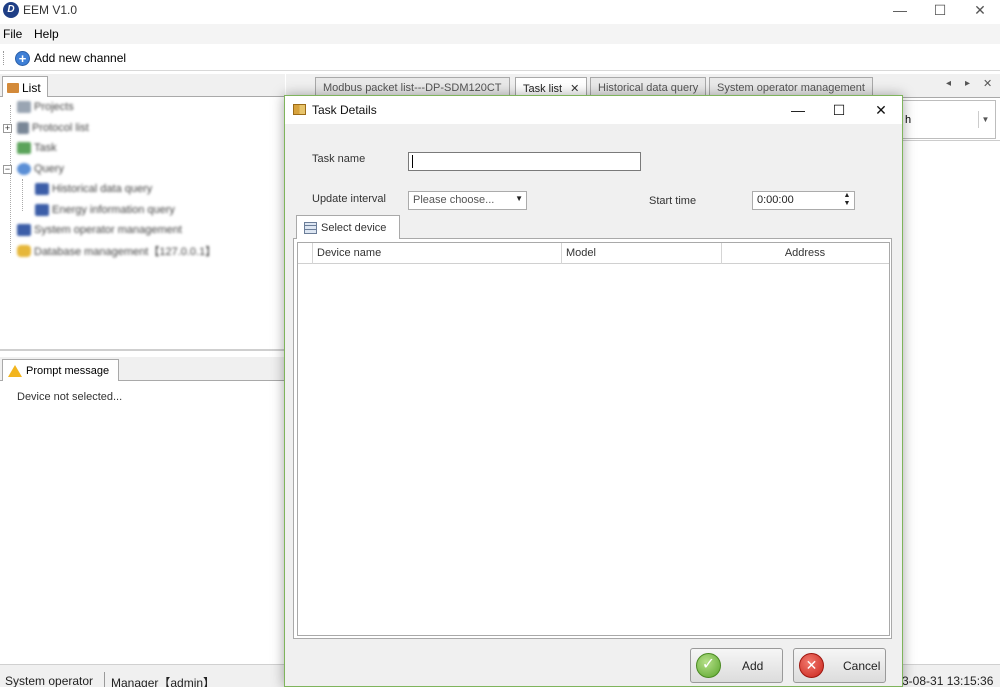 This screenshot has height=687, width=1000. Describe the element at coordinates (948, 680) in the screenshot. I see `status-datetime: 3-08-31 13:15:36` at that location.